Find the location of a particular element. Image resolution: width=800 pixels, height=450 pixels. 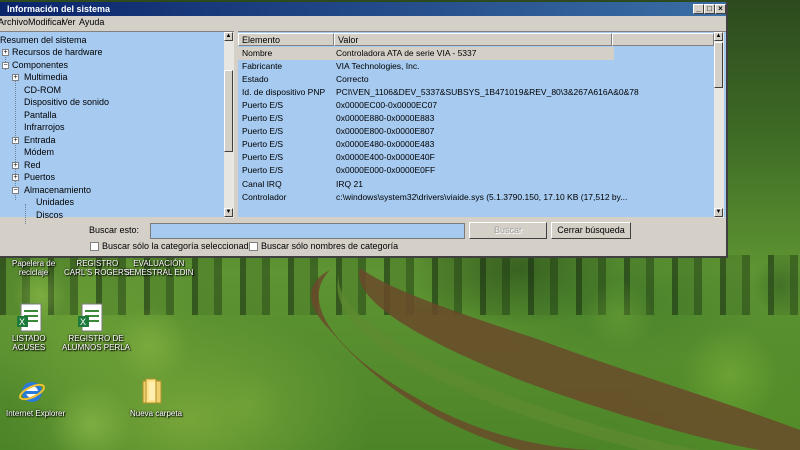

row-item: Controlador is located at coordinates (264, 197).